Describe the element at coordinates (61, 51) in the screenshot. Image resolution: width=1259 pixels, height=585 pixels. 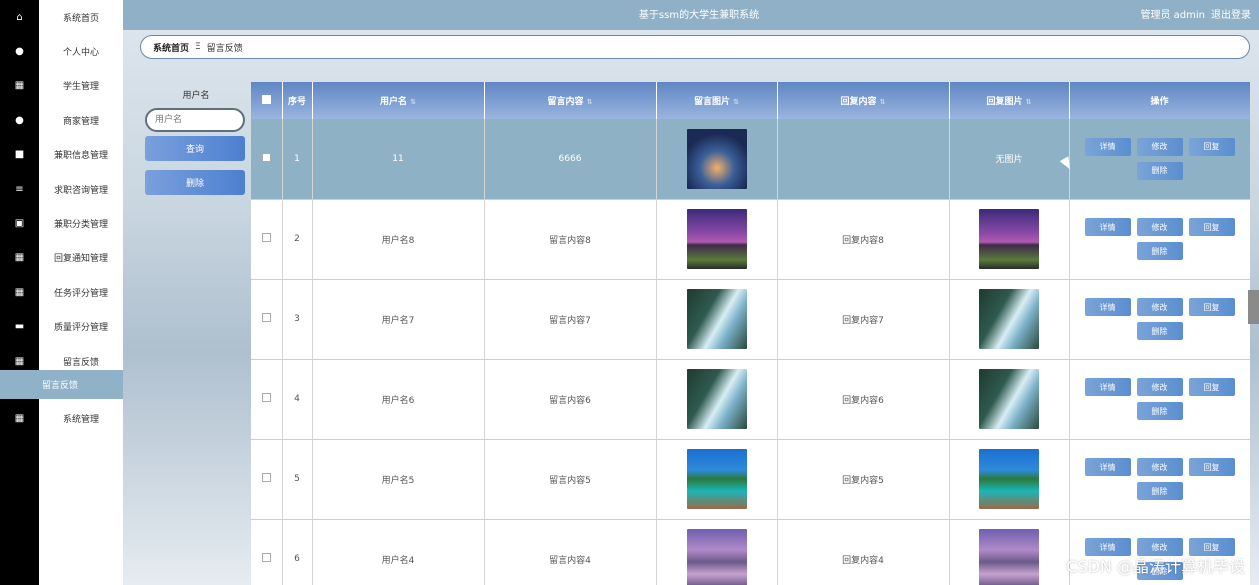
I see `sidebar-item: ● 个人中心` at that location.